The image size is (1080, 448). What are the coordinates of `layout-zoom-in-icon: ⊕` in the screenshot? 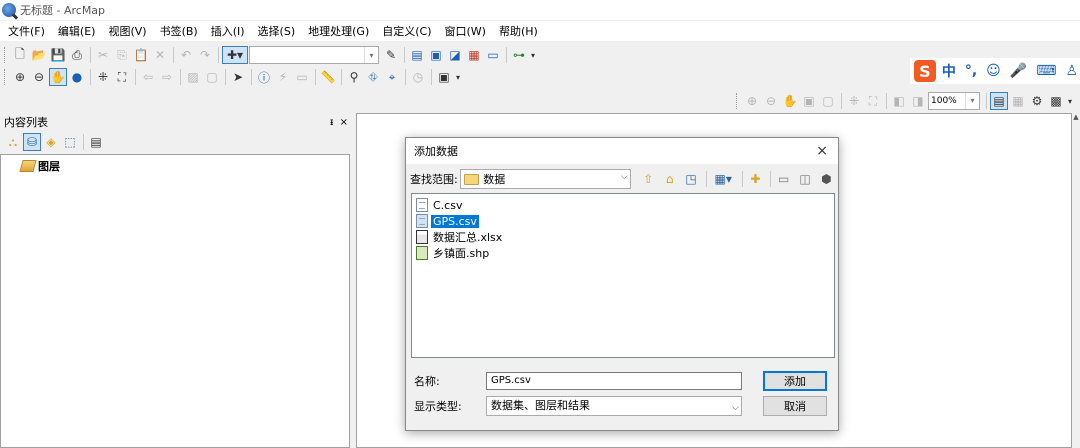 It's located at (752, 101).